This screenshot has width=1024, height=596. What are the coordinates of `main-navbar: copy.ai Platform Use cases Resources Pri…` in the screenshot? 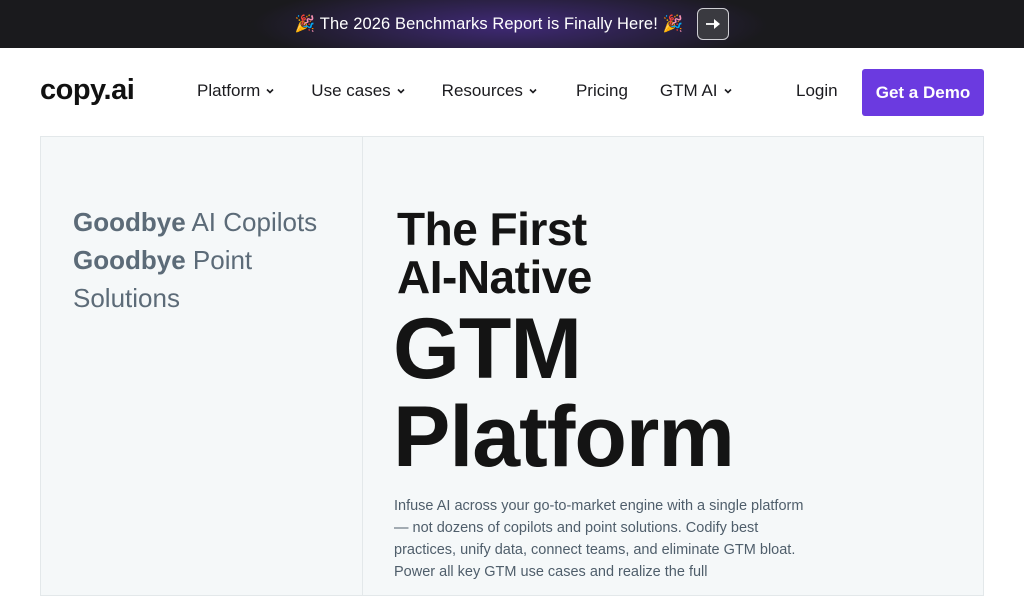 It's located at (512, 92).